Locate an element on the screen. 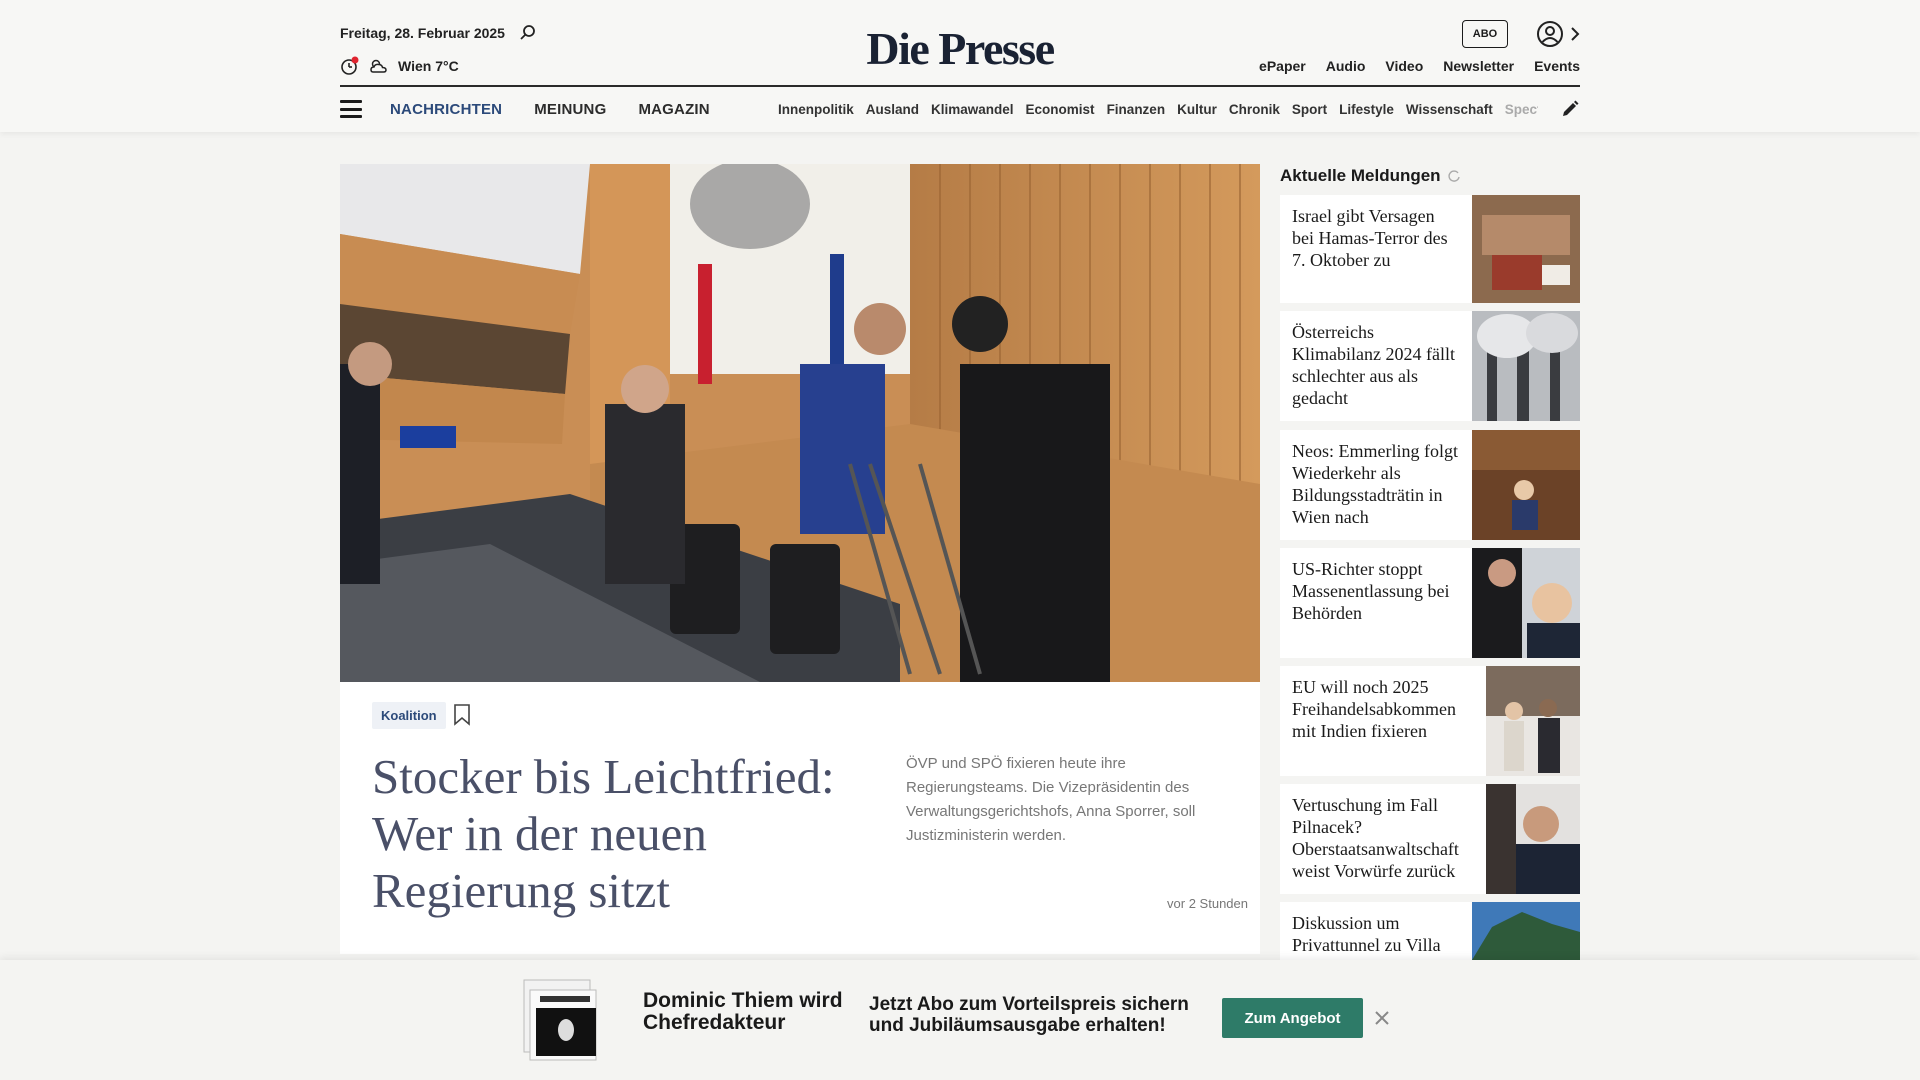 The width and height of the screenshot is (1920, 1080). link-events: Events is located at coordinates (1557, 66).